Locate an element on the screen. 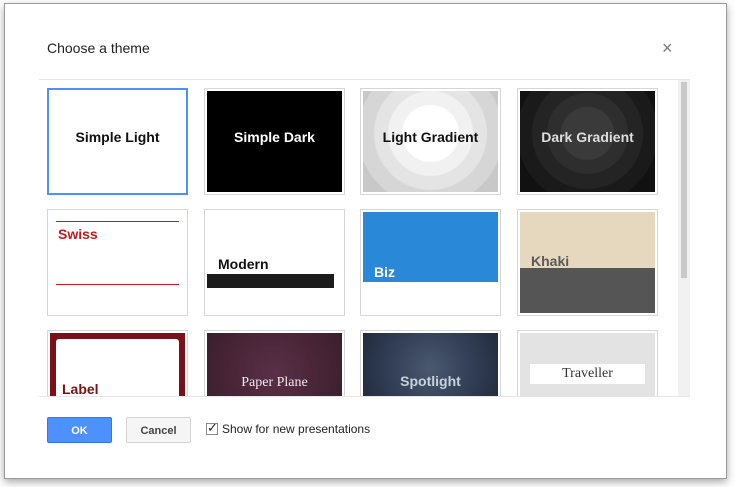  theme-light-gradient: Light Gradient is located at coordinates (430, 141).